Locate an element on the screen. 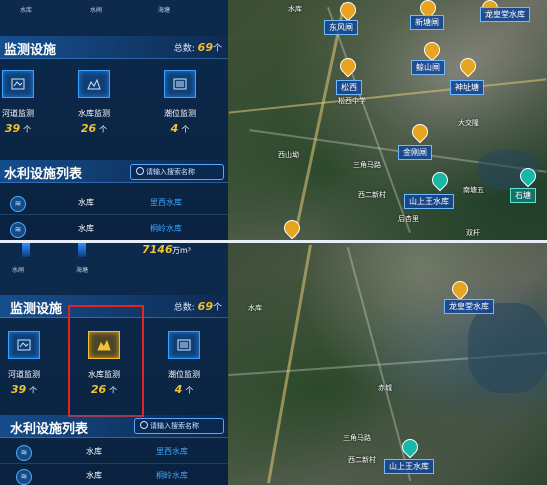 The image size is (547, 485). map-tag-shitang: 石塘 is located at coordinates (523, 195).